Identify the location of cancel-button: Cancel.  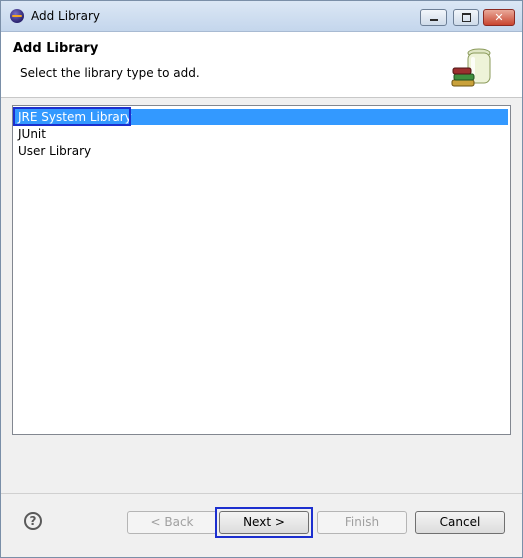
(460, 522).